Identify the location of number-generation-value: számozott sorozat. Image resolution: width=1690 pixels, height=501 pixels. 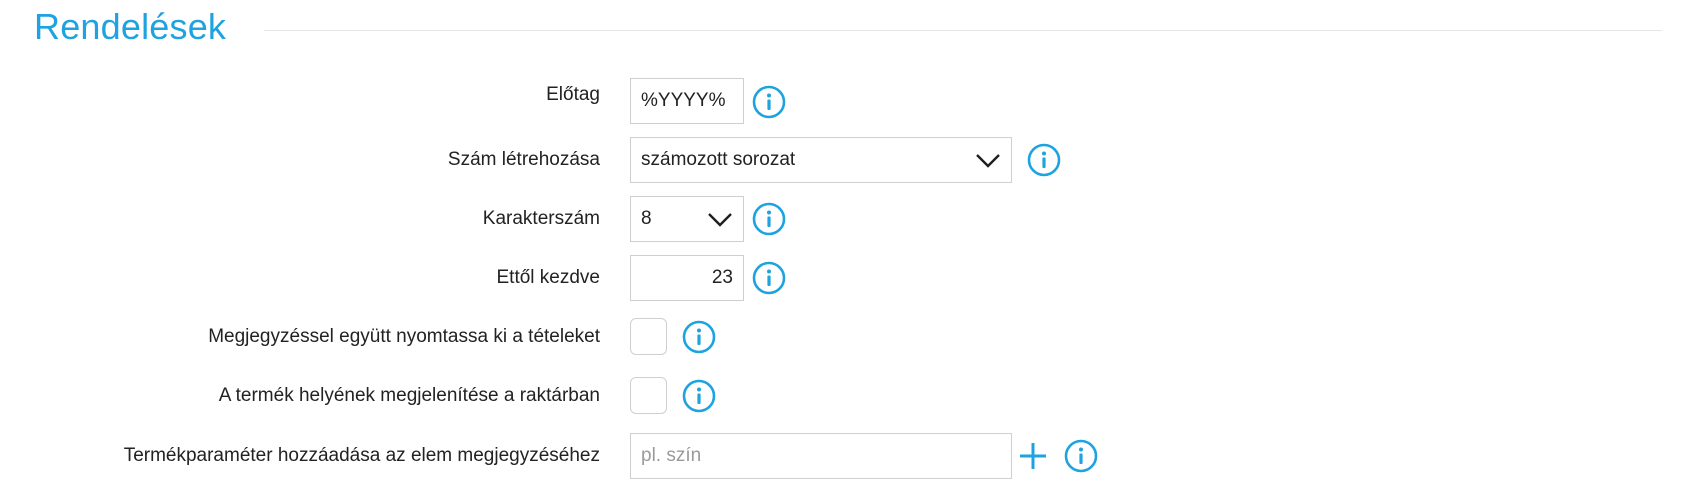
(718, 159).